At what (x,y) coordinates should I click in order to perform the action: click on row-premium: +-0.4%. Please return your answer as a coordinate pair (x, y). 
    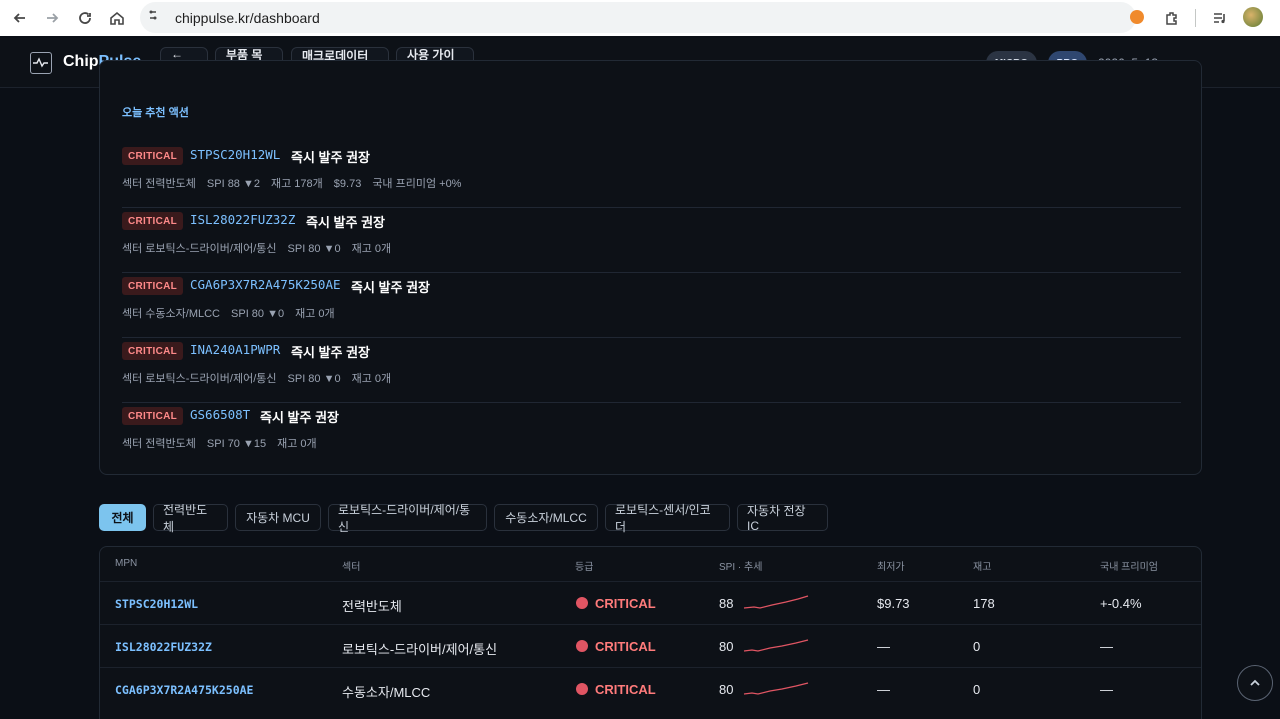
    Looking at the image, I should click on (1121, 603).